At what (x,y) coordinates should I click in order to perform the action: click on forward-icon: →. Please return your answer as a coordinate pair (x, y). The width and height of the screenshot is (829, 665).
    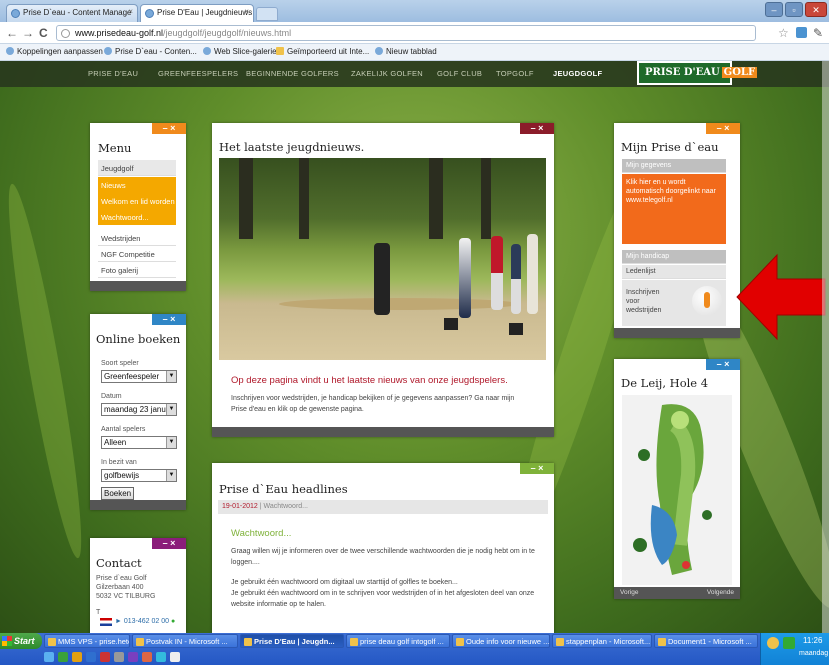
    Looking at the image, I should click on (28, 33).